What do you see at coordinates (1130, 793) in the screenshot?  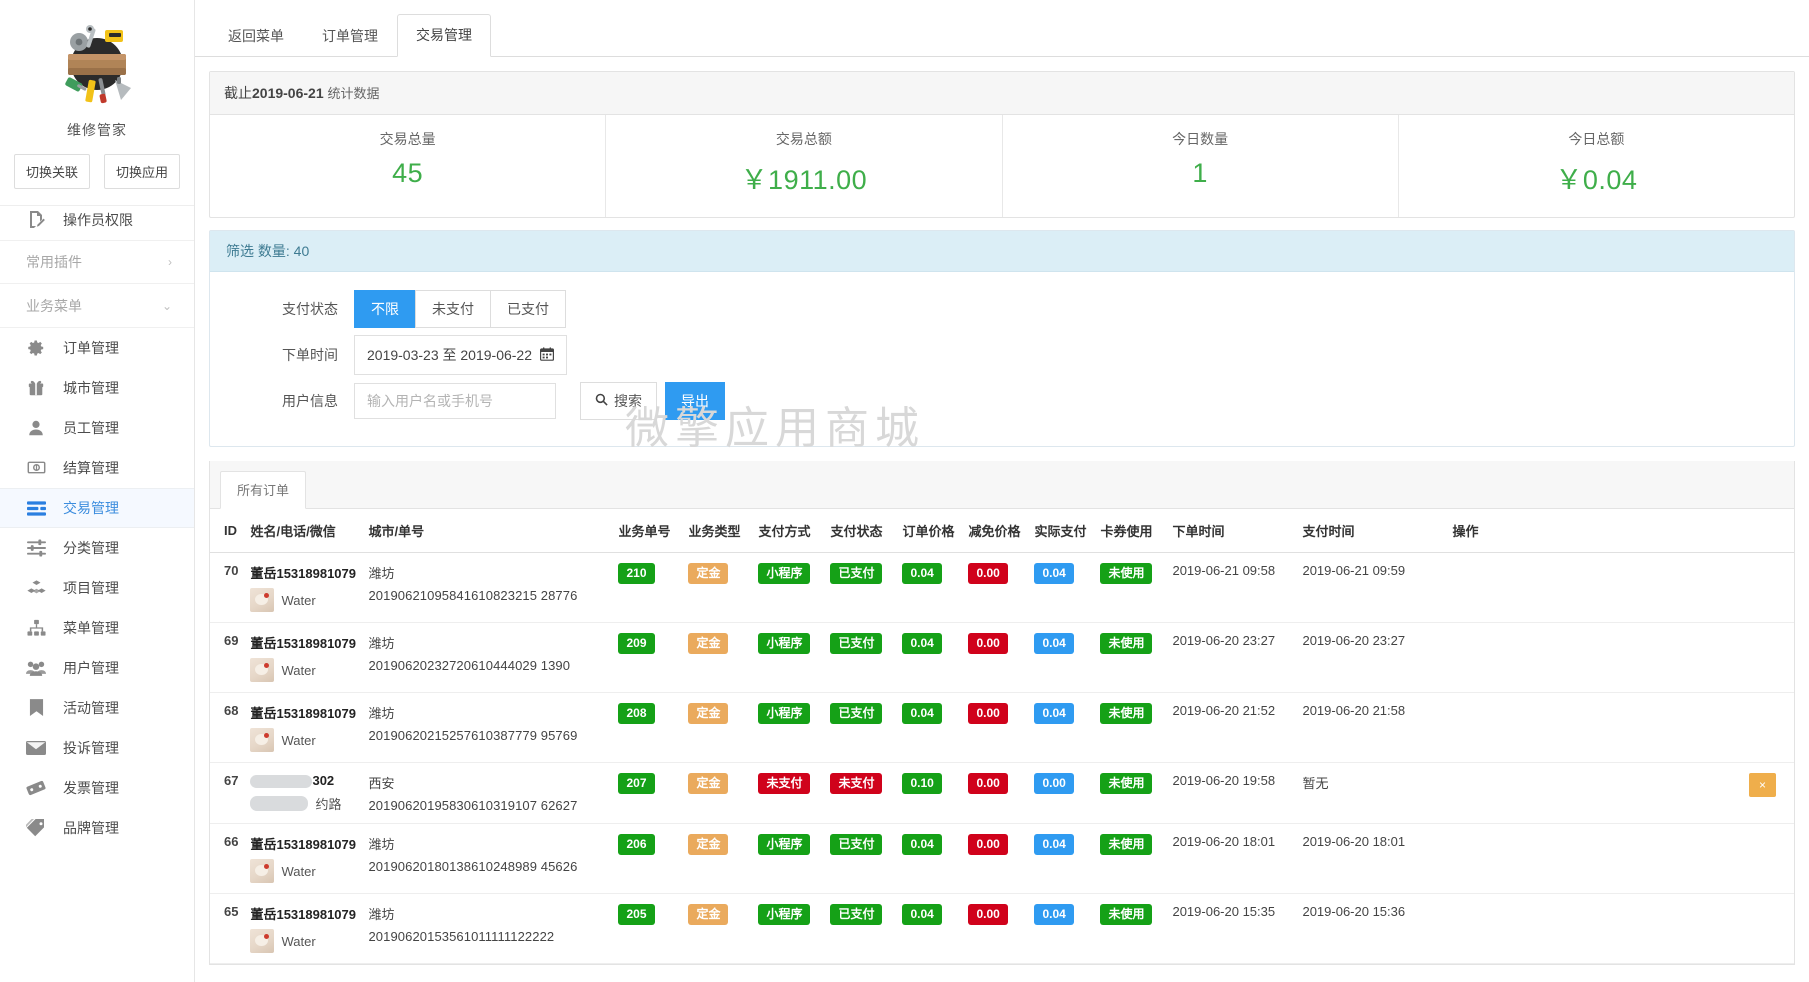 I see `cell-coupon: 未使用` at bounding box center [1130, 793].